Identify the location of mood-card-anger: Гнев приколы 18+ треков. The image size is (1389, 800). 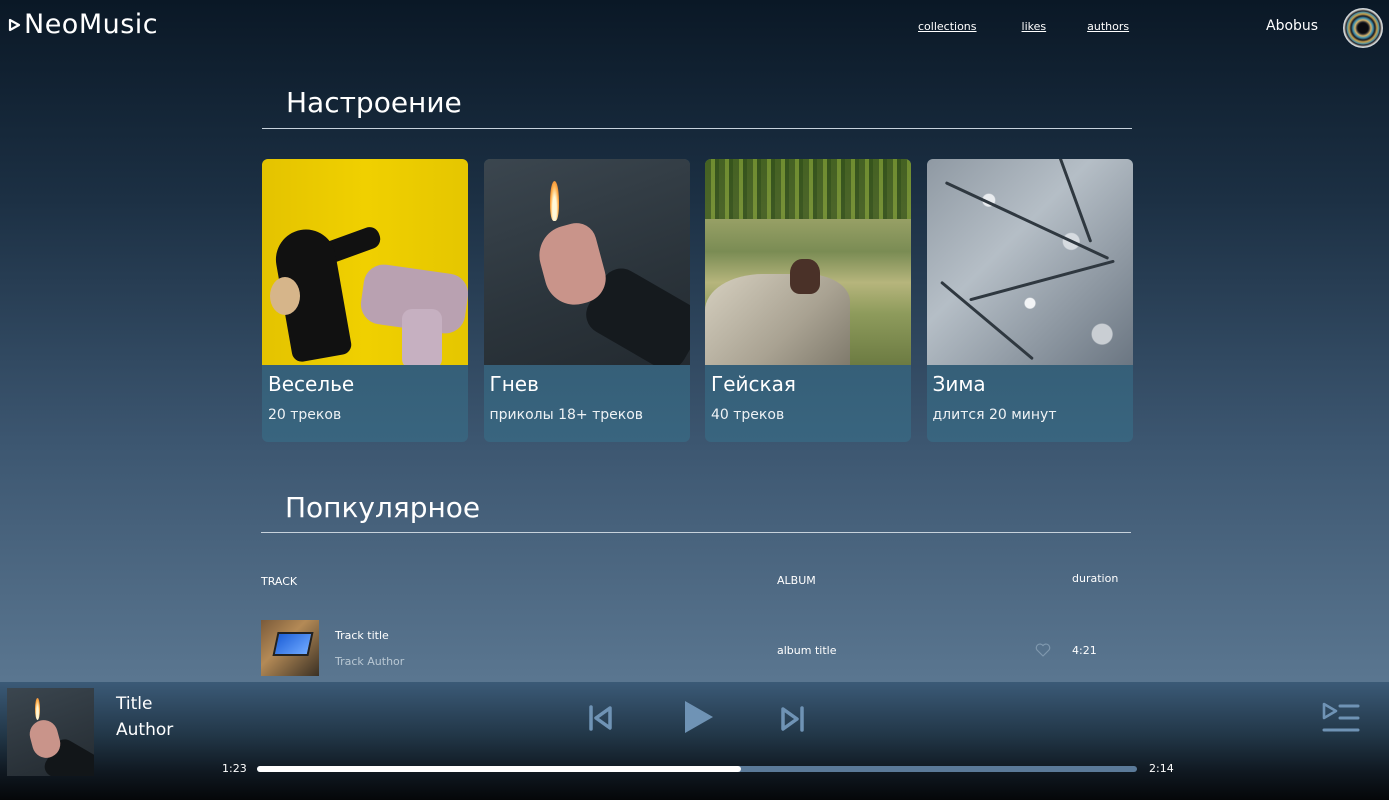
(586, 300).